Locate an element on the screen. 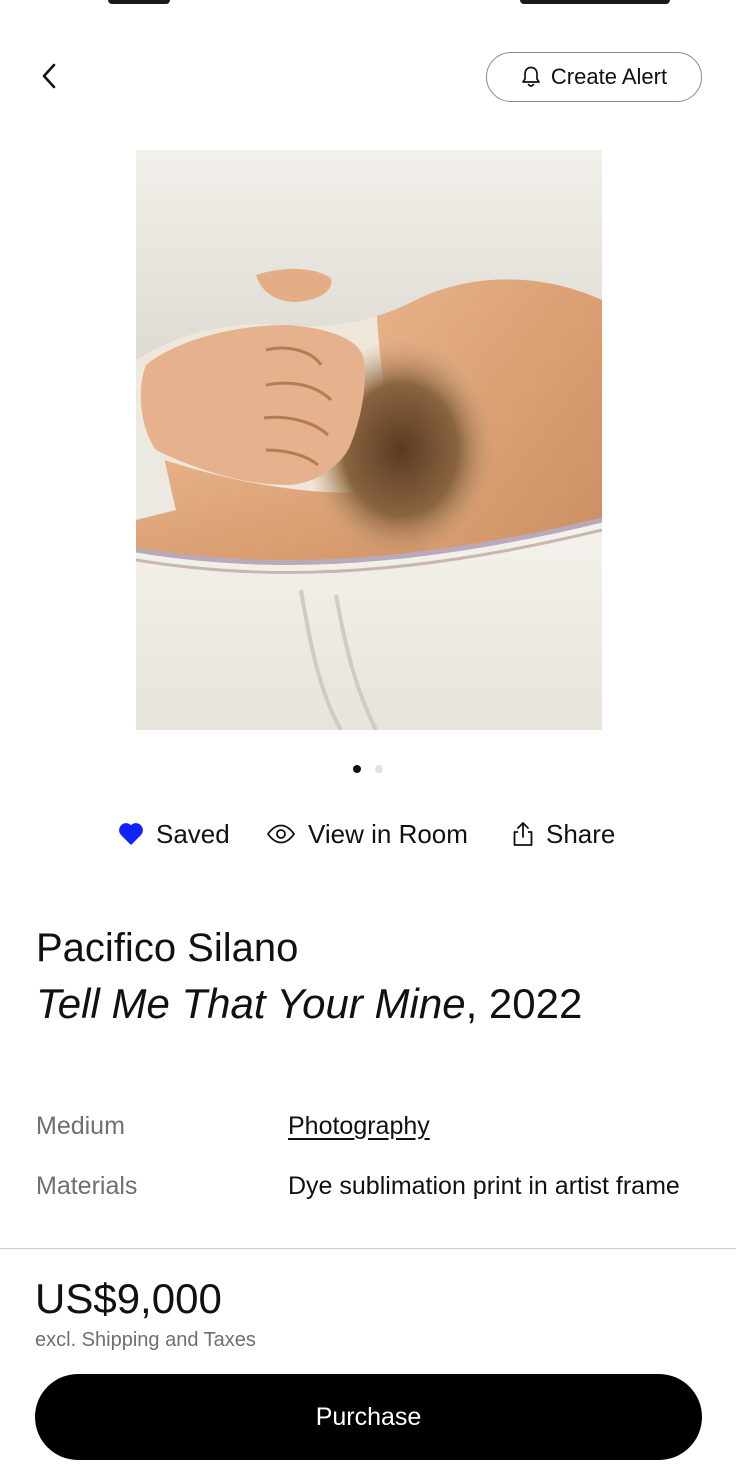 This screenshot has height=1472, width=736. create-alert-label: Create Alert is located at coordinates (609, 76).